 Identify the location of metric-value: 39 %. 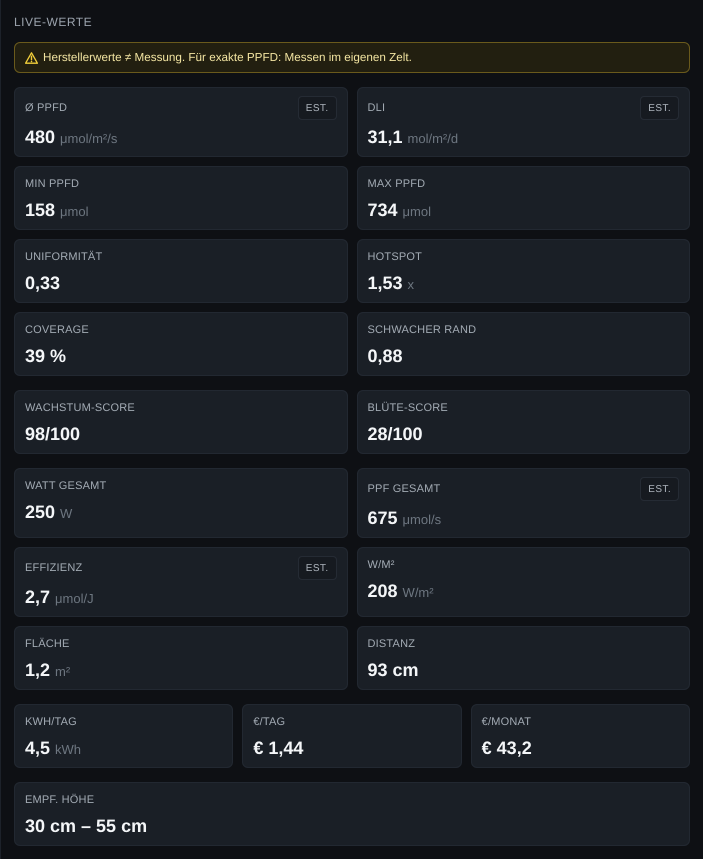
(45, 356).